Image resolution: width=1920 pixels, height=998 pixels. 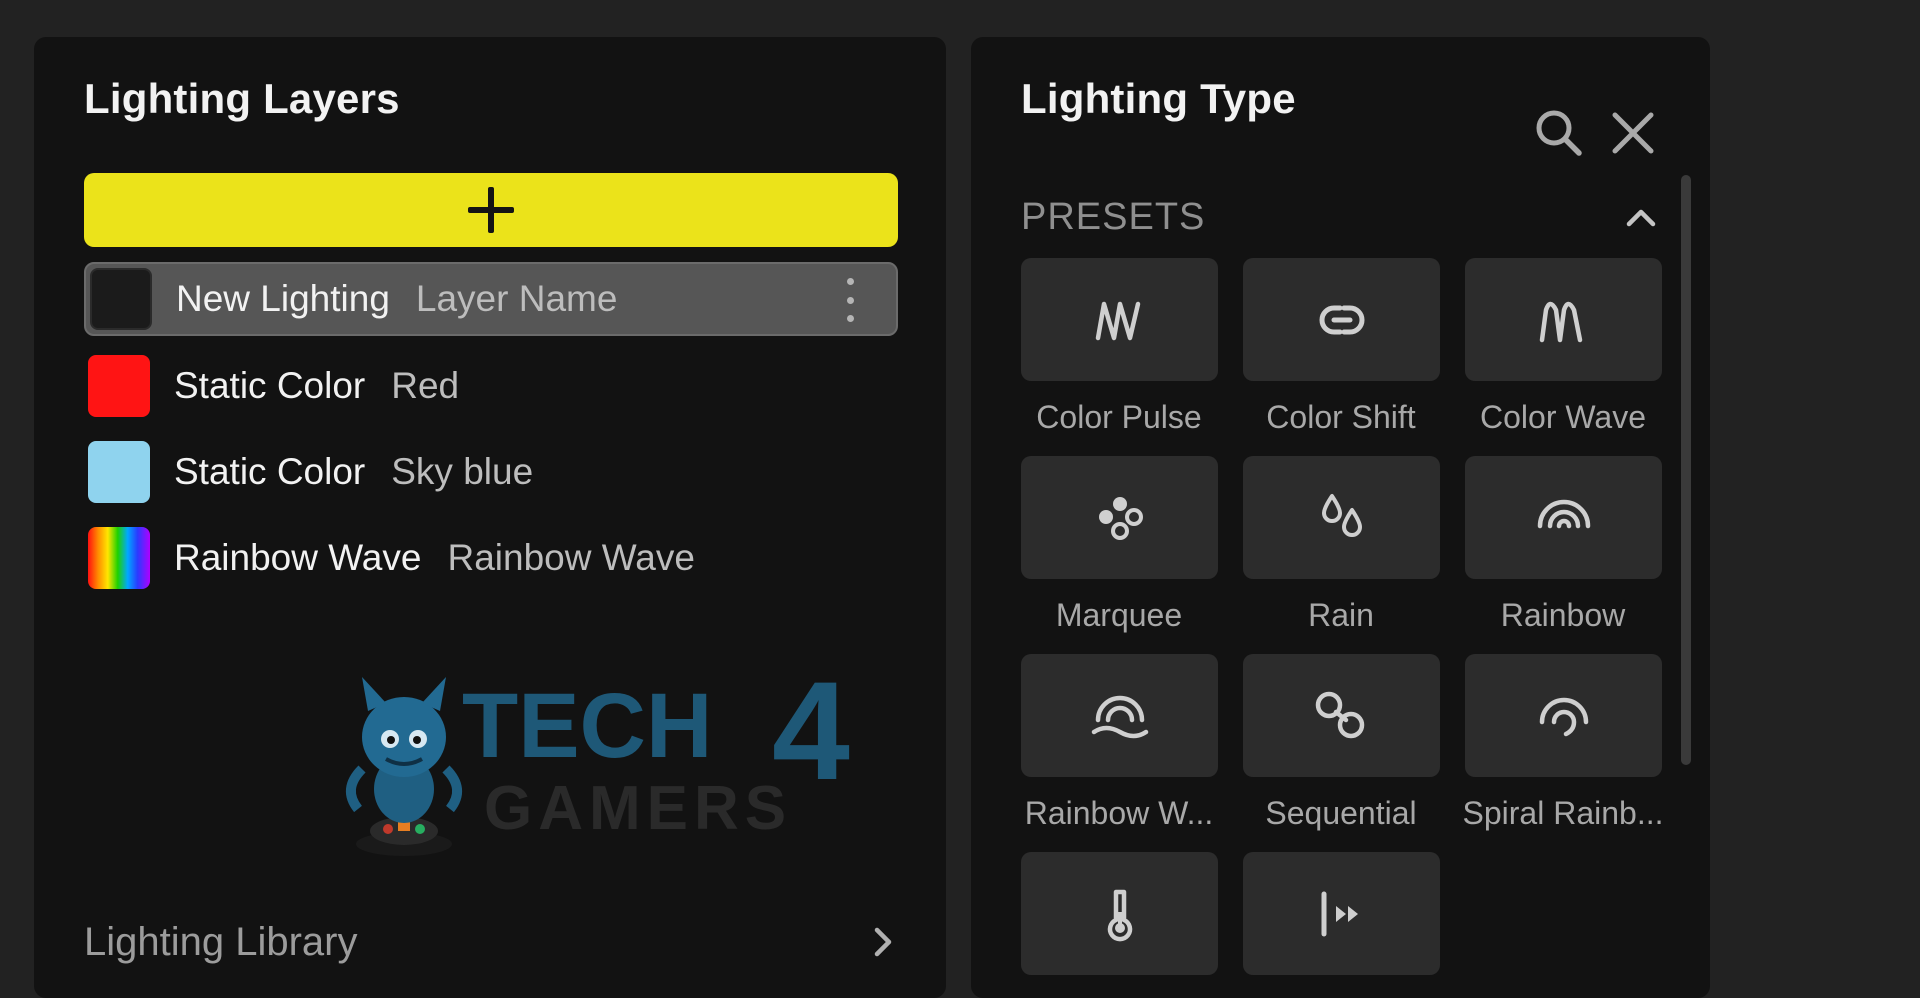 I want to click on layer-subtitle: Red, so click(x=425, y=385).